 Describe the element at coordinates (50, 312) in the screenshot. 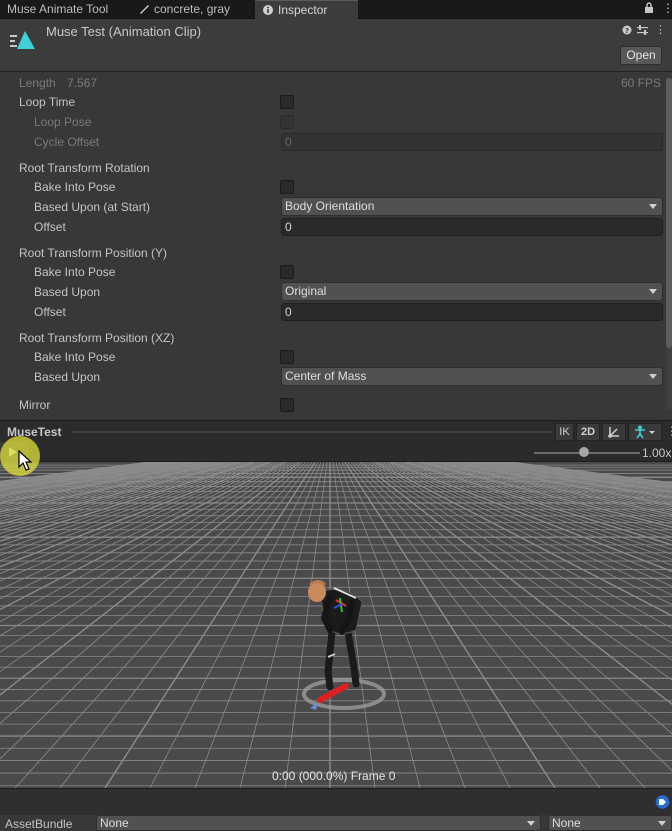

I see `rtpy-offset-label: Offset` at that location.